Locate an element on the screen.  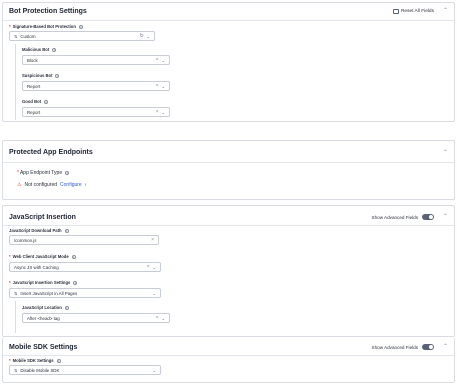
endpoint-type-label: * App Endpoint Type i is located at coordinates (43, 173).